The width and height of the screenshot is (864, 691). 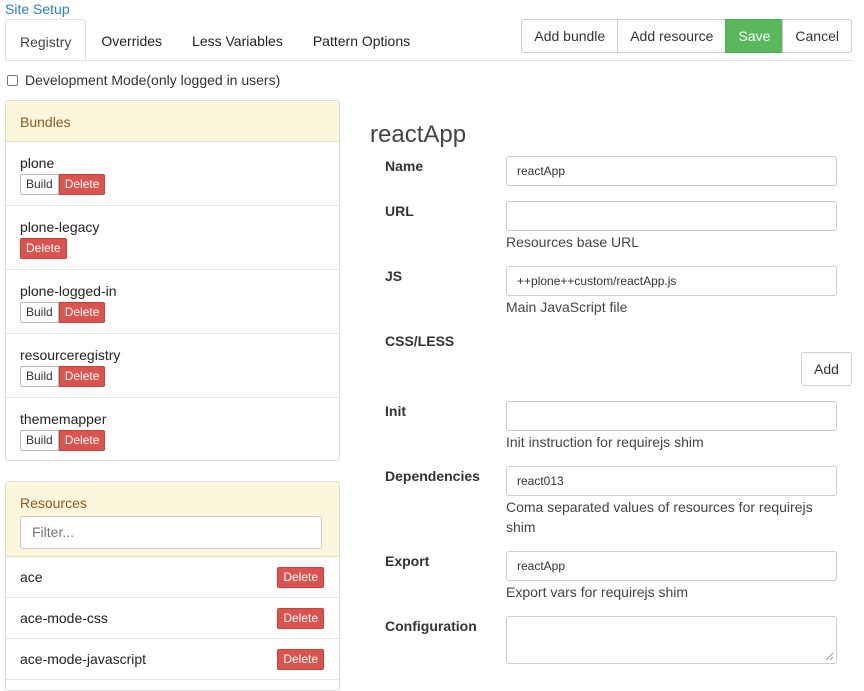 I want to click on bundle-item-resourceregistry: resourceregistry Build Delete, so click(x=172, y=366).